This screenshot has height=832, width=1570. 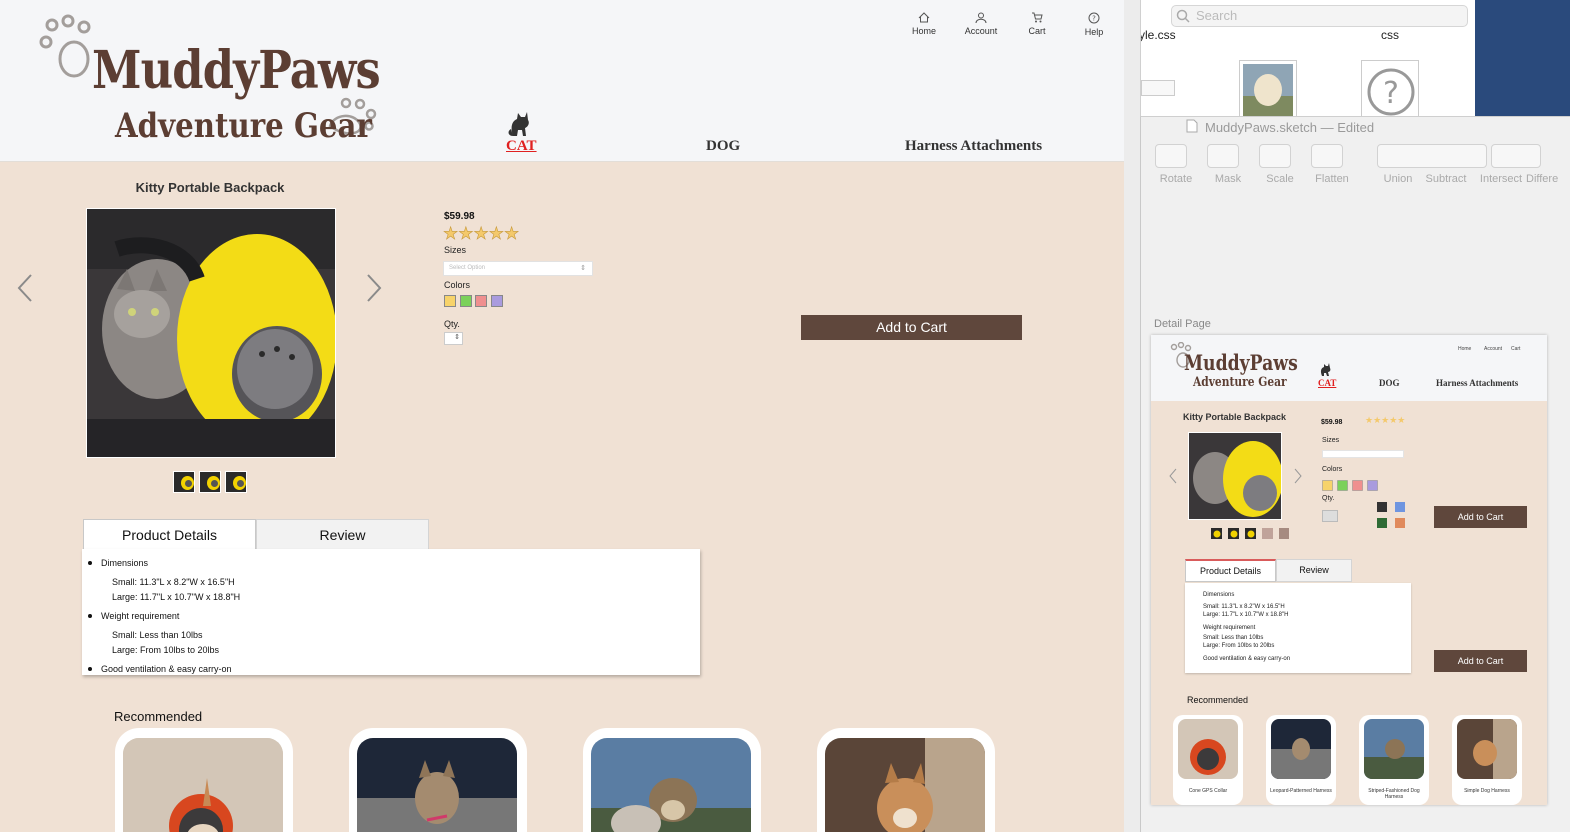 What do you see at coordinates (1352, 485) in the screenshot?
I see `artboard-color-swatches` at bounding box center [1352, 485].